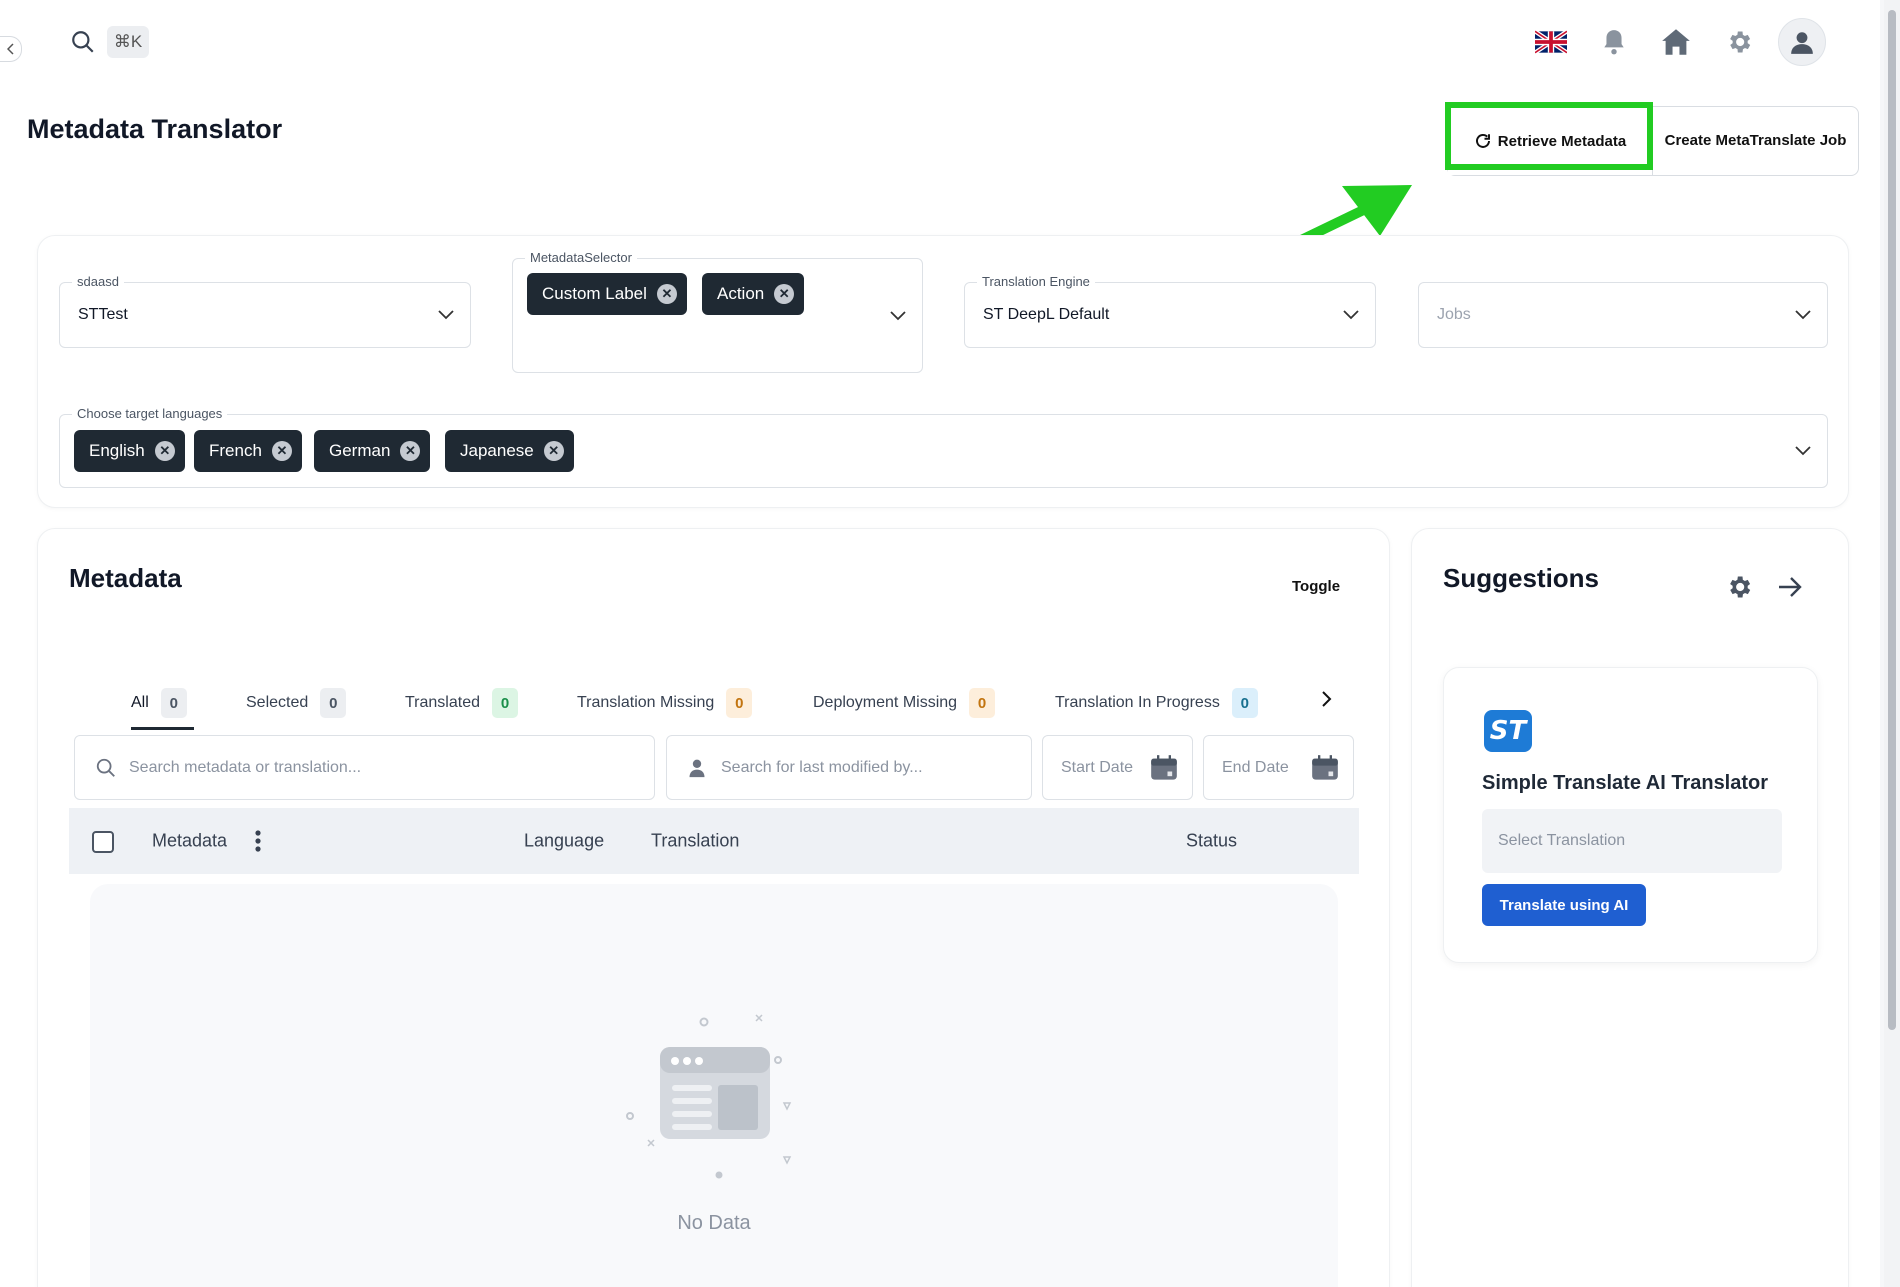  Describe the element at coordinates (564, 841) in the screenshot. I see `column-header-language: Language` at that location.